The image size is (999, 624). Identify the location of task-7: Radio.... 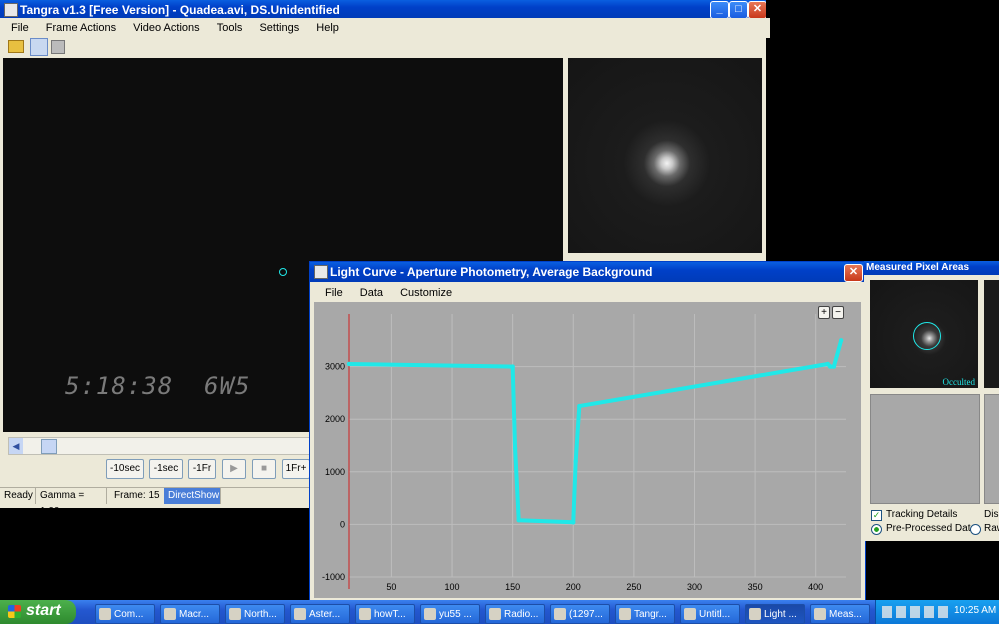
(515, 614).